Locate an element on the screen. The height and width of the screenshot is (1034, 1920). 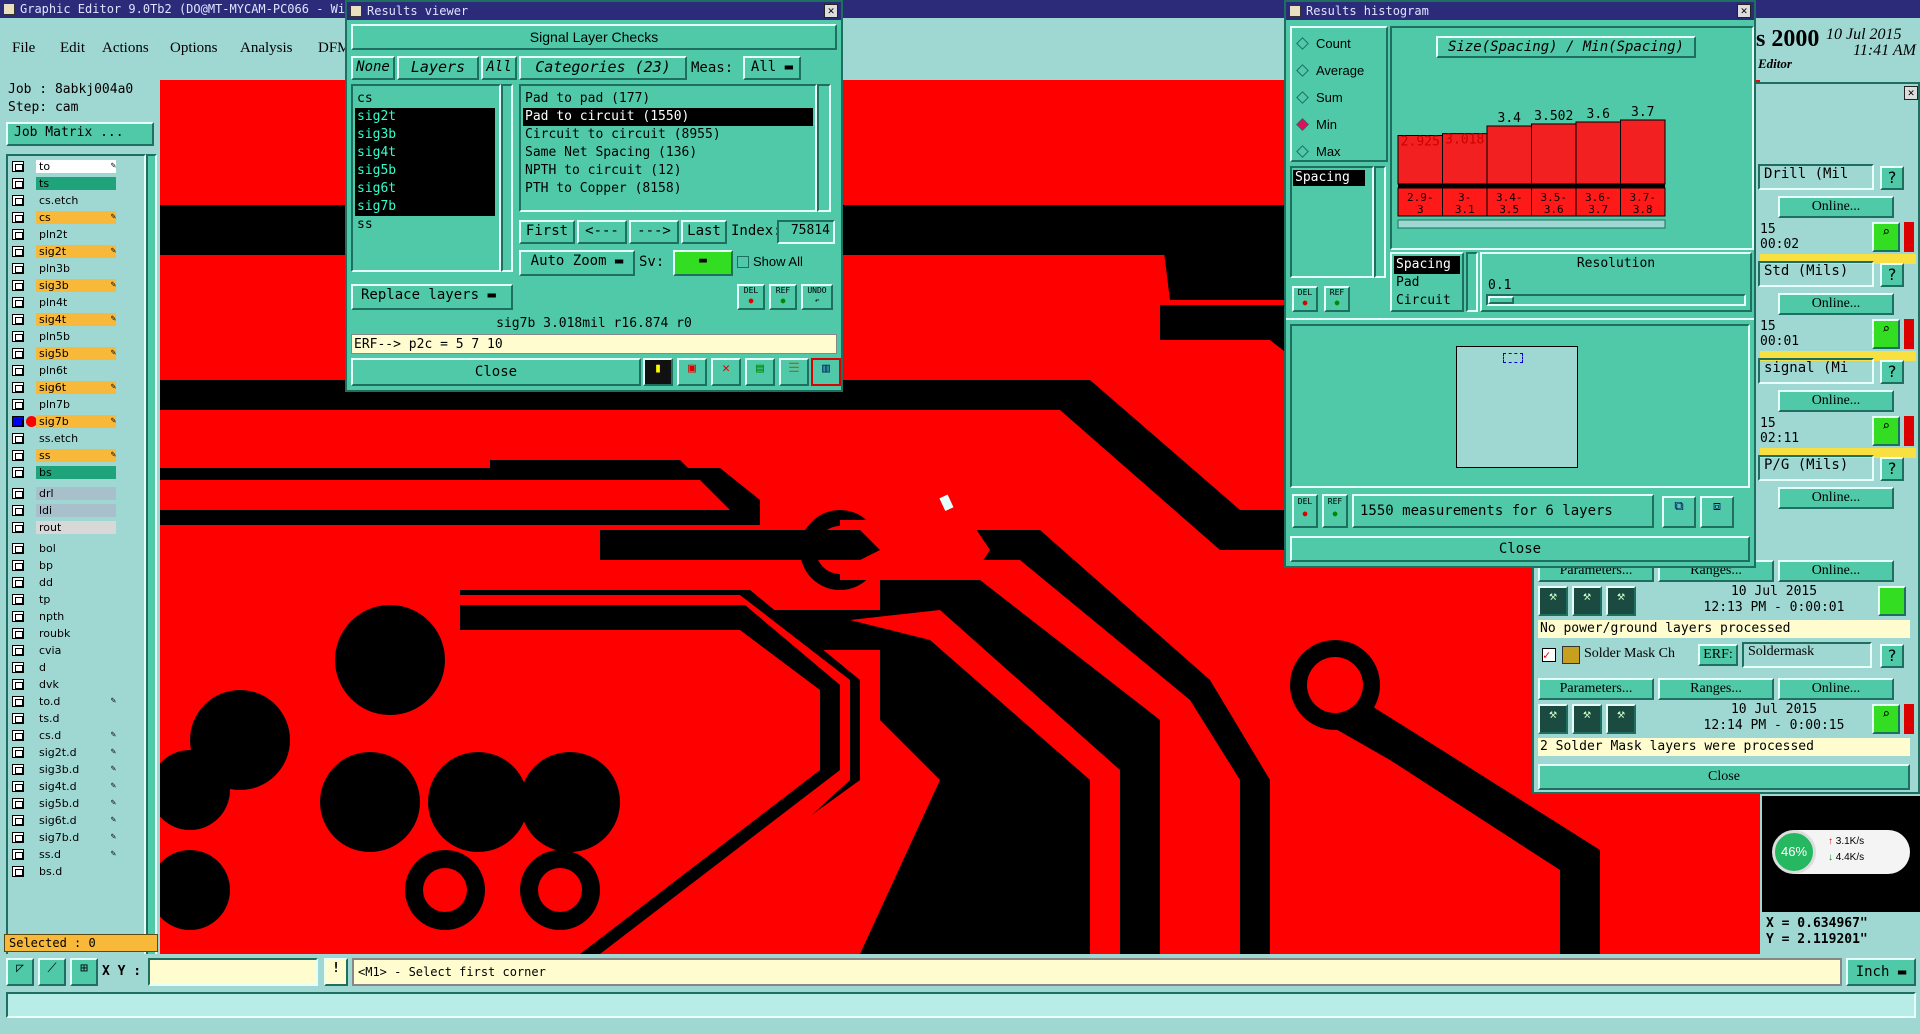
index-field: 75814 is located at coordinates (806, 232).